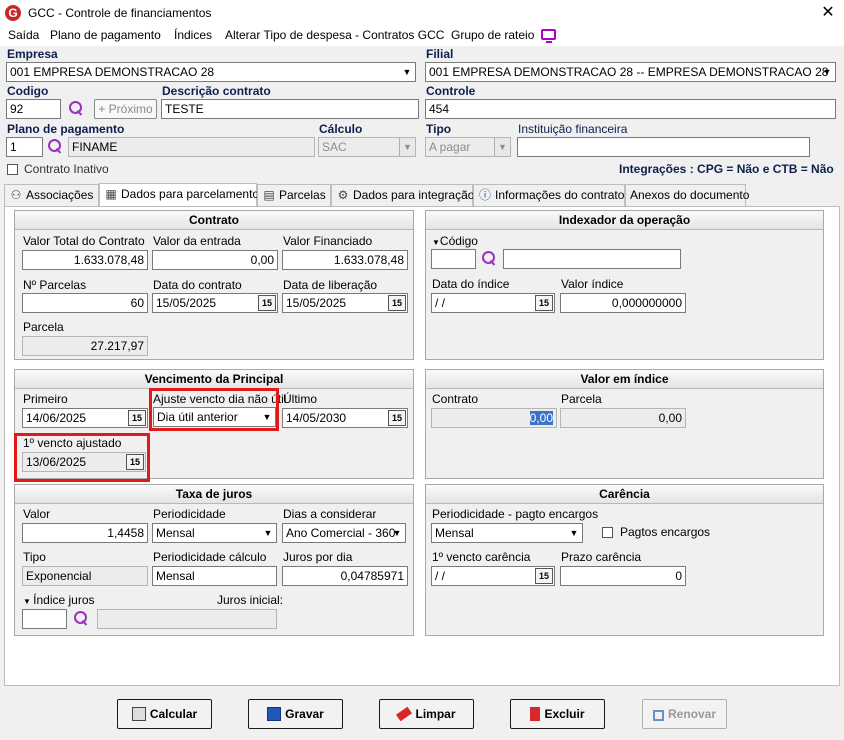  Describe the element at coordinates (726, 169) in the screenshot. I see `integracoes-status: Integrações : CPG = Não e CTB = Não` at that location.